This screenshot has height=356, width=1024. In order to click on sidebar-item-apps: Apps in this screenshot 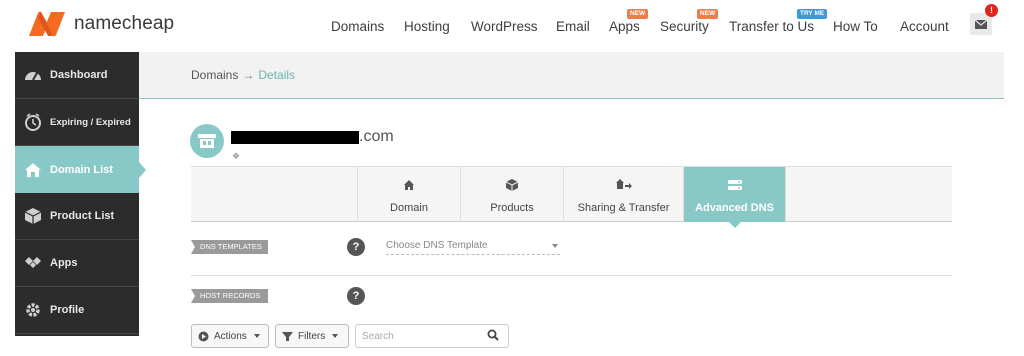, I will do `click(77, 263)`.